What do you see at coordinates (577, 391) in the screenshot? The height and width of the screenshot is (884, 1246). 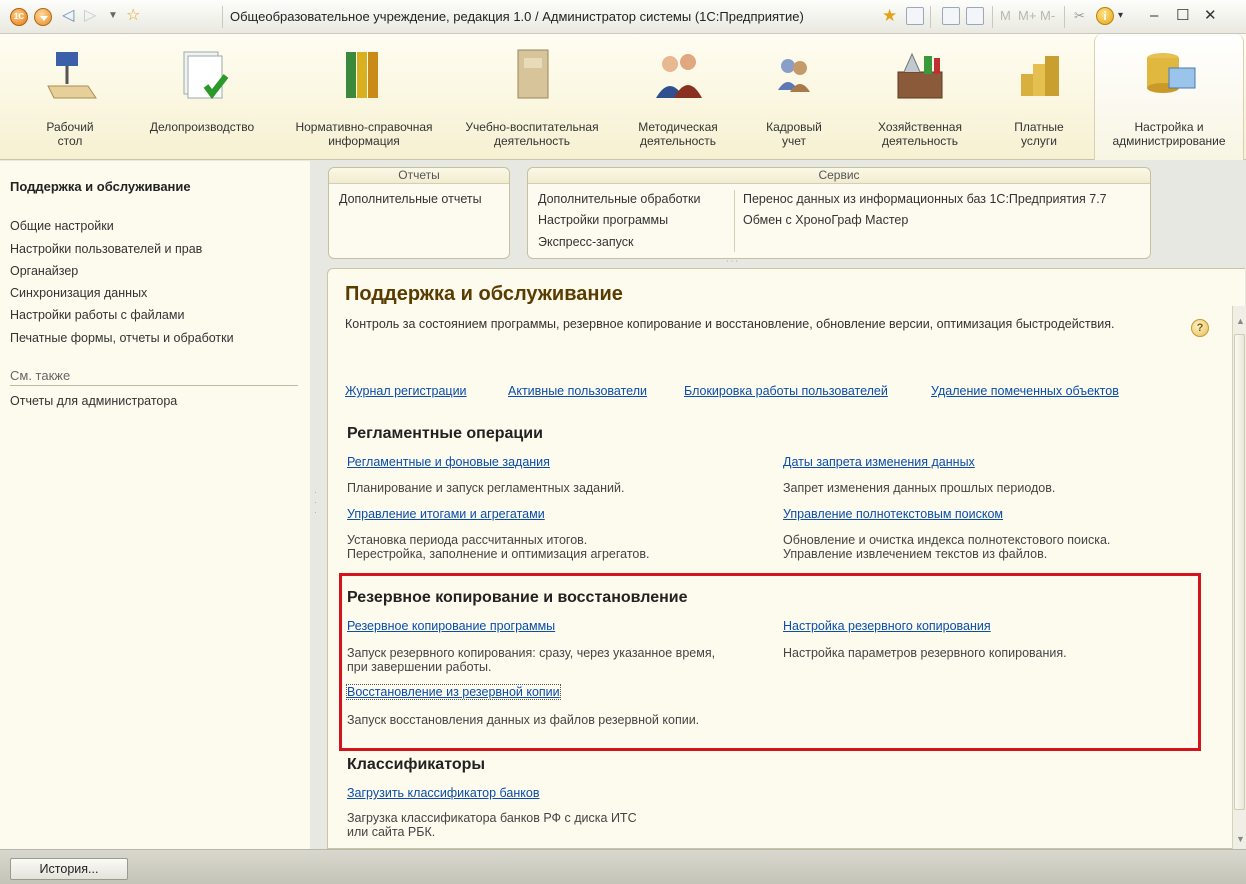 I see `link-active-users: Активные пользователи` at bounding box center [577, 391].